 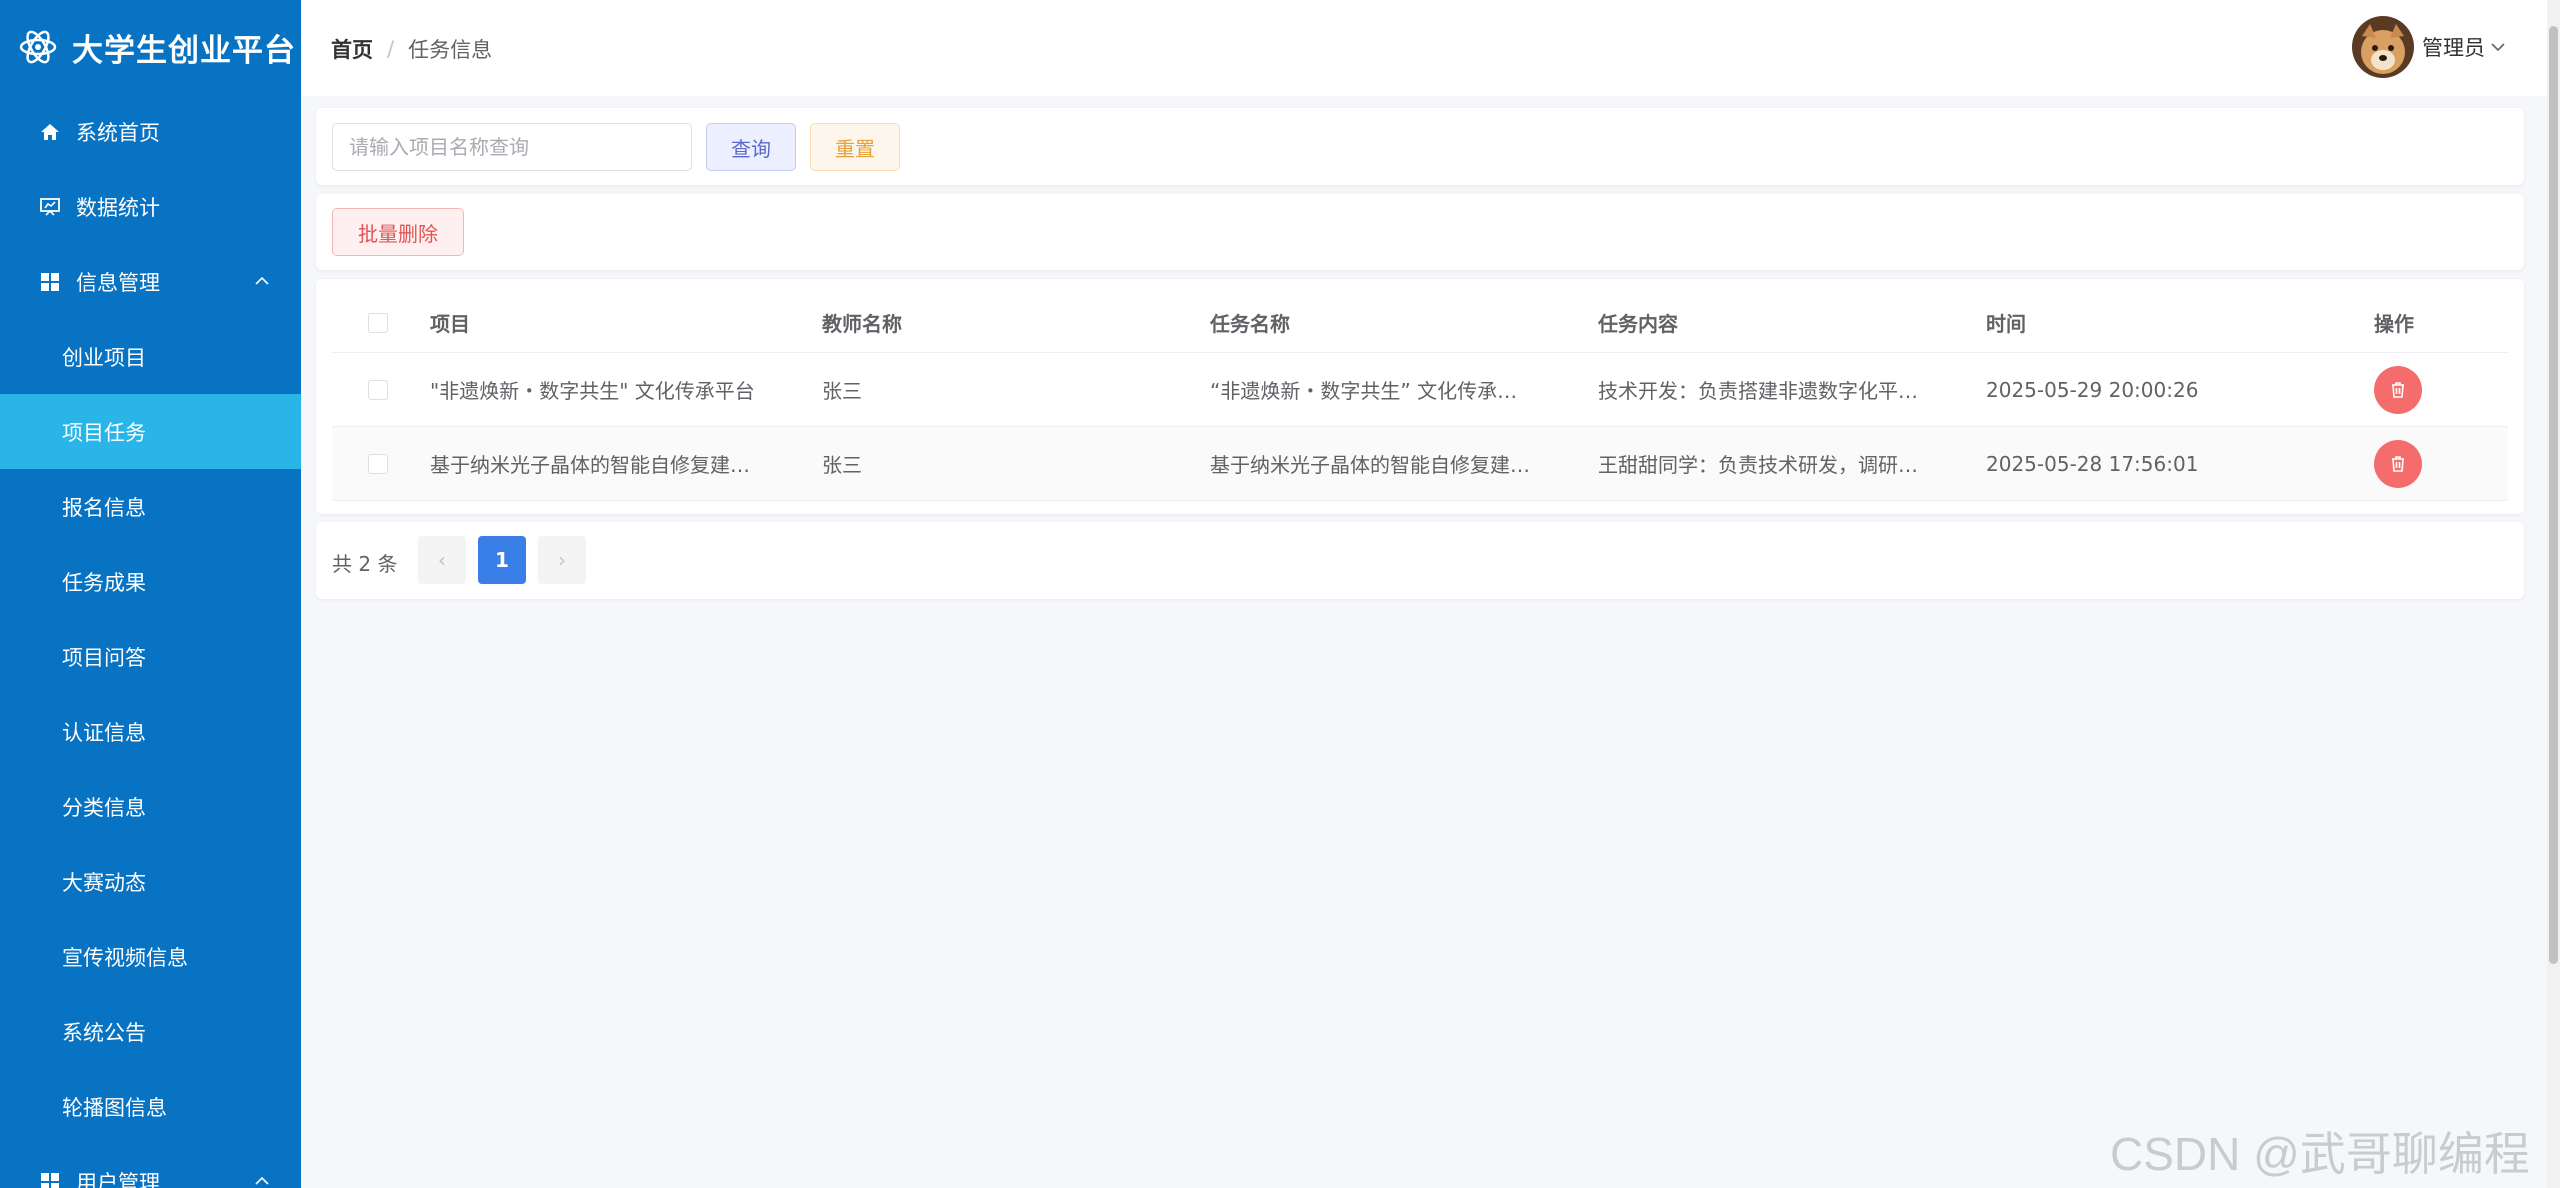 What do you see at coordinates (118, 1179) in the screenshot?
I see `sidebar-item-label: 用户管理` at bounding box center [118, 1179].